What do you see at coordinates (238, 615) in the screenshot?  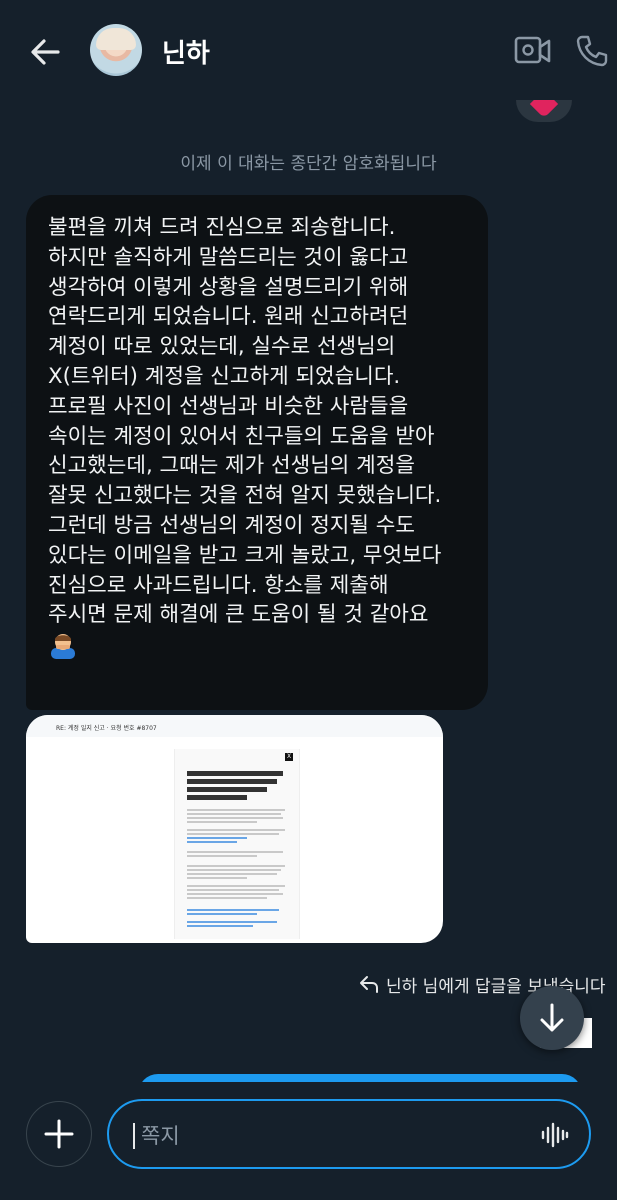 I see `message-line: 주시면 문제 해결에 큰 도움이 될 것 같아요` at bounding box center [238, 615].